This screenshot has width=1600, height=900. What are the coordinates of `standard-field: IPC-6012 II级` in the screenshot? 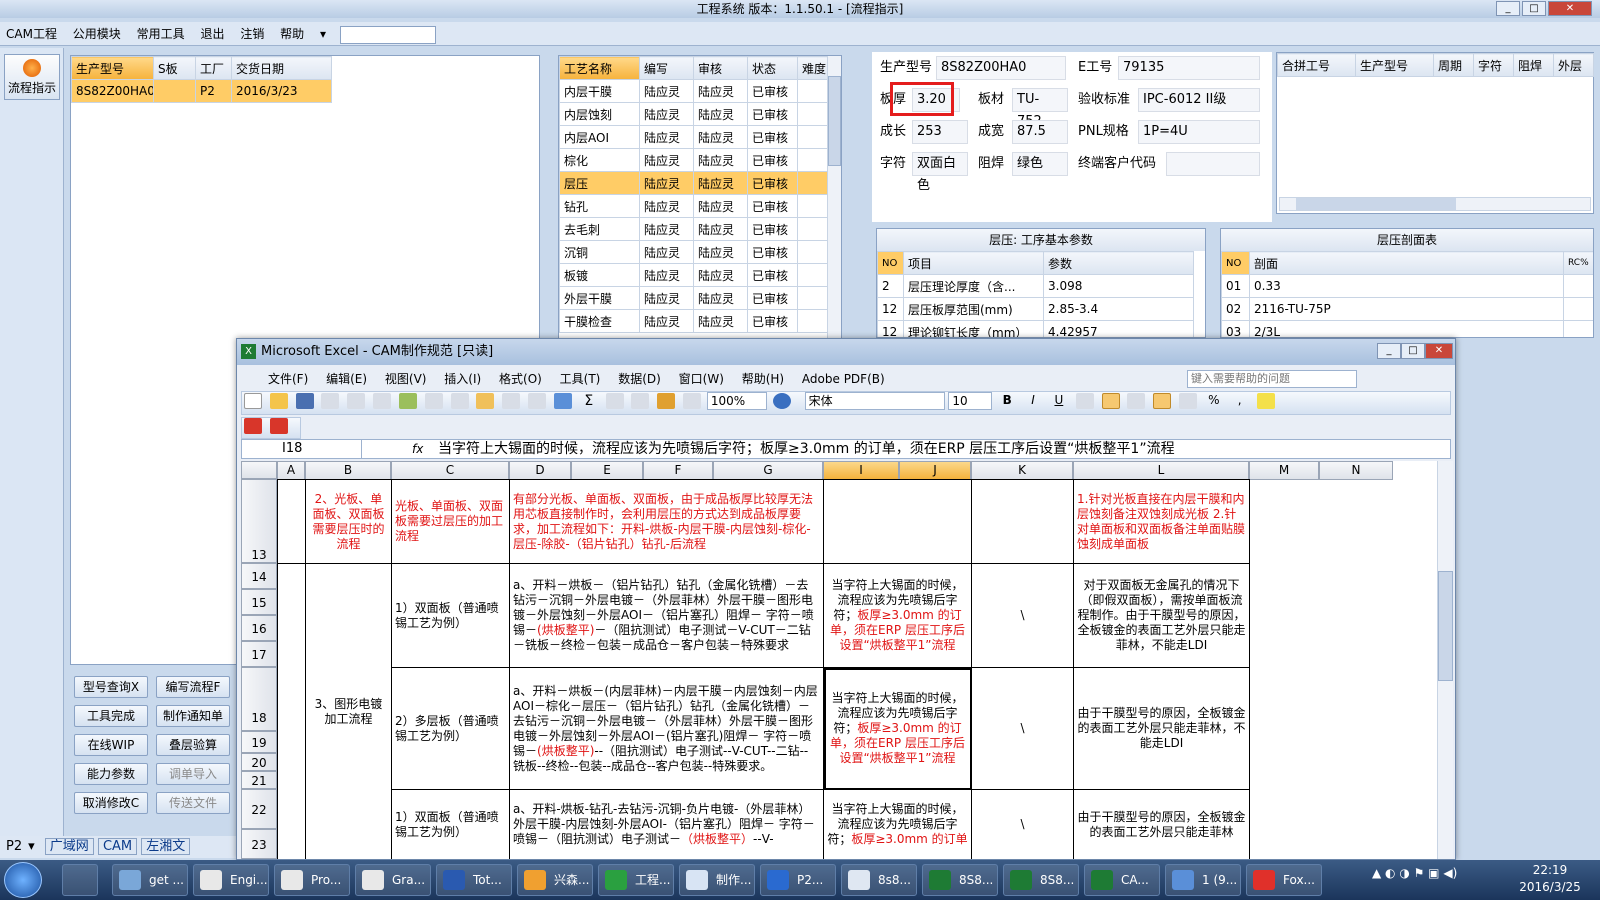 It's located at (1199, 100).